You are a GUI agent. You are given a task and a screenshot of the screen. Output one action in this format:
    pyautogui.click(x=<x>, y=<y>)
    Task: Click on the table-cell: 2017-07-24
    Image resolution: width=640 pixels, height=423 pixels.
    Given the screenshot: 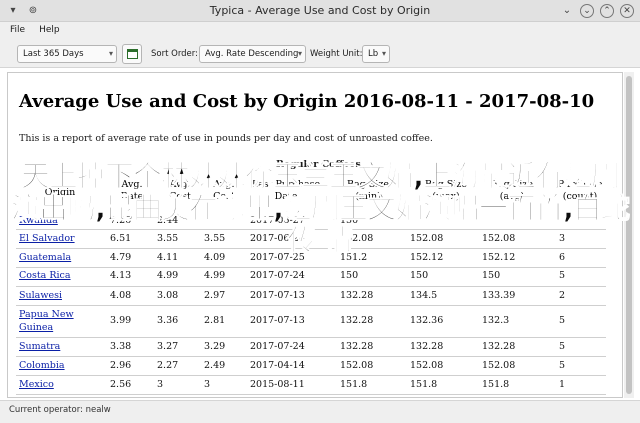 What is the action you would take?
    pyautogui.click(x=277, y=346)
    